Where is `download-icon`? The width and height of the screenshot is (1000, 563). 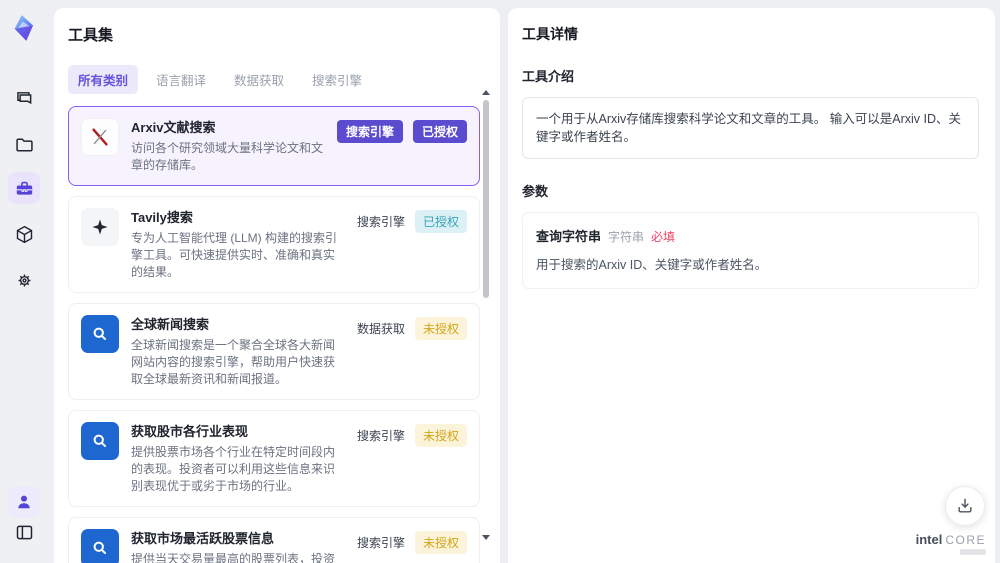
download-icon is located at coordinates (965, 505).